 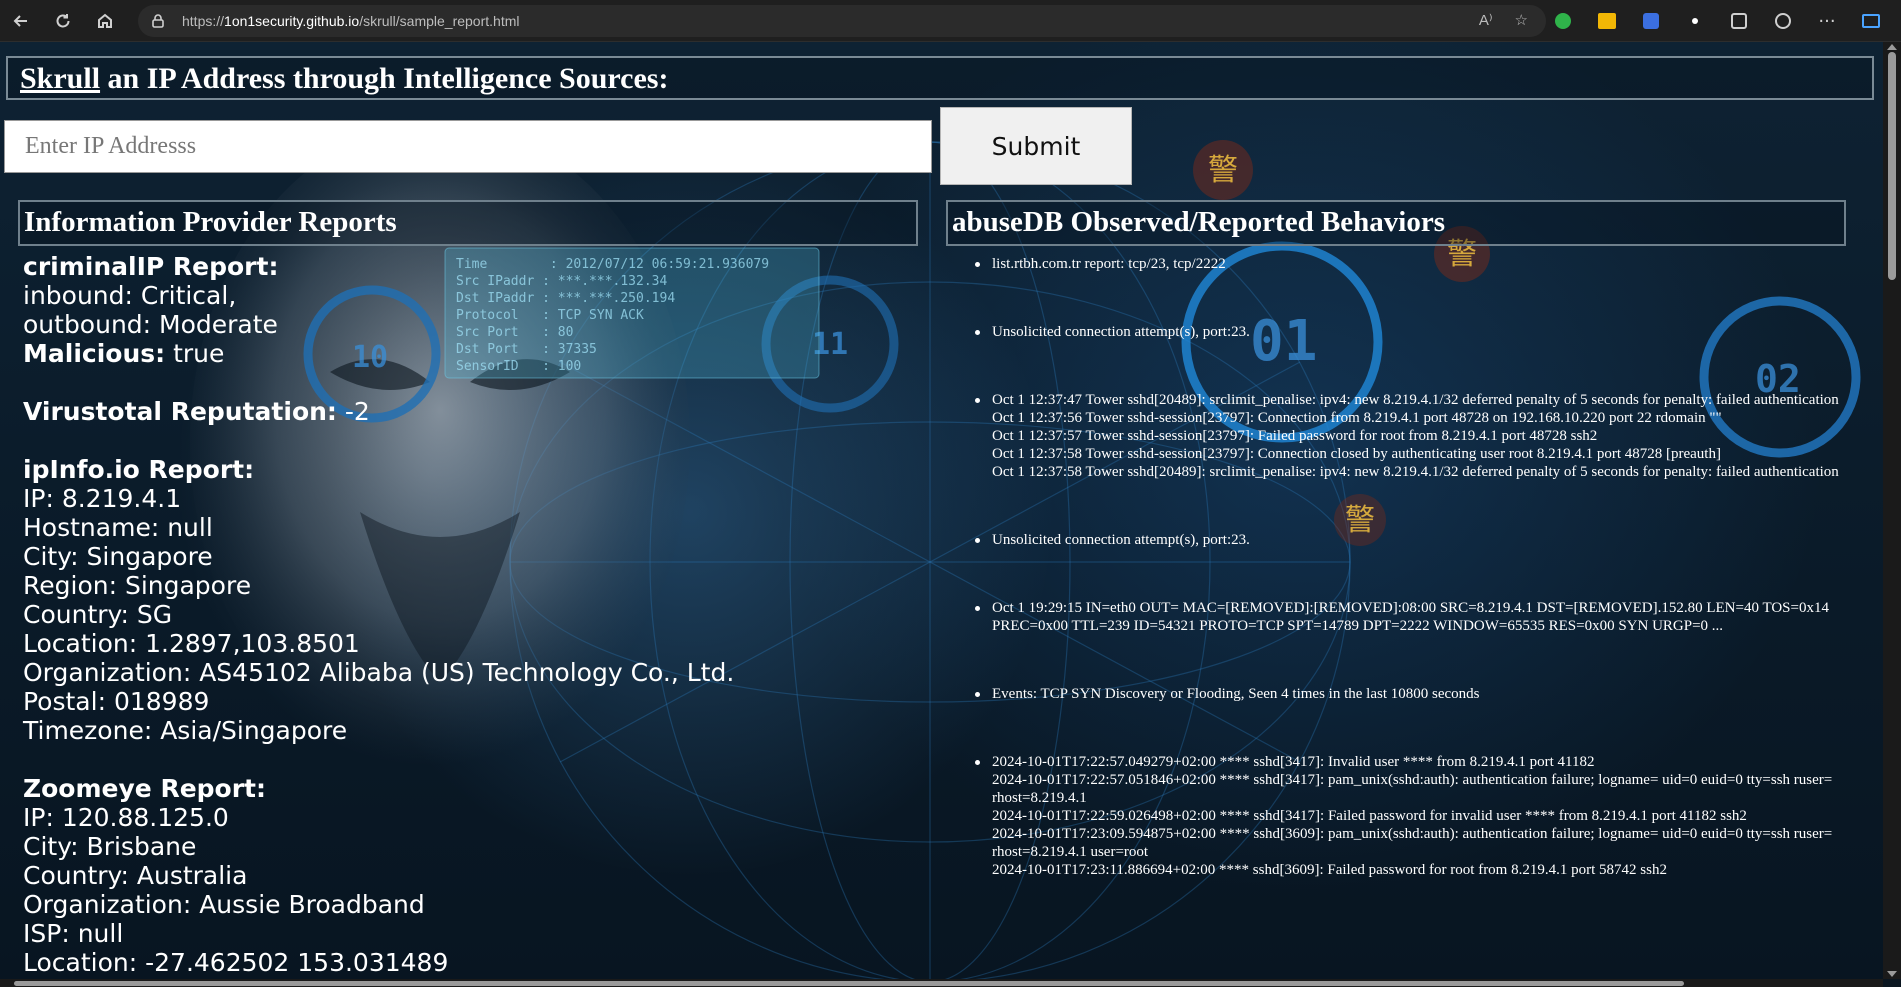 I want to click on virustotal-label: Virustotal Reputation:, so click(x=180, y=411).